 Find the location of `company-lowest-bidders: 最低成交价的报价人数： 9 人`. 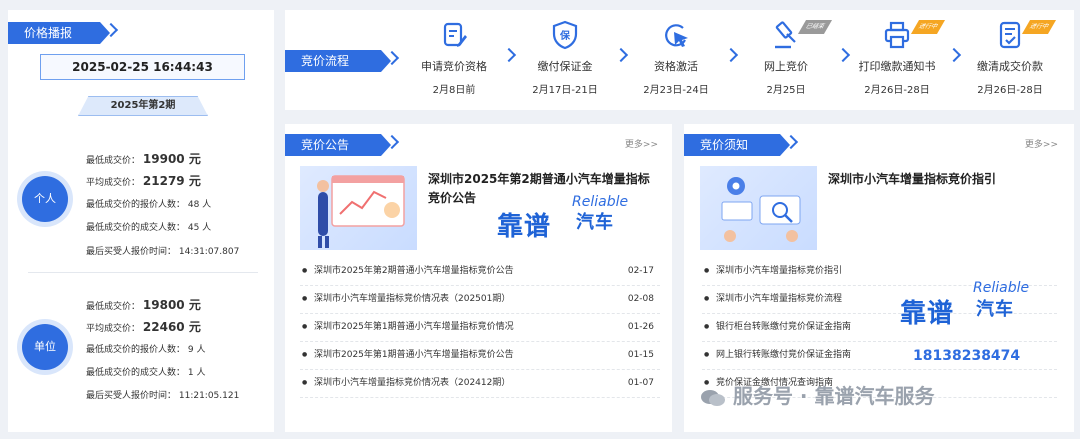

company-lowest-bidders: 最低成交价的报价人数： 9 人 is located at coordinates (146, 350).